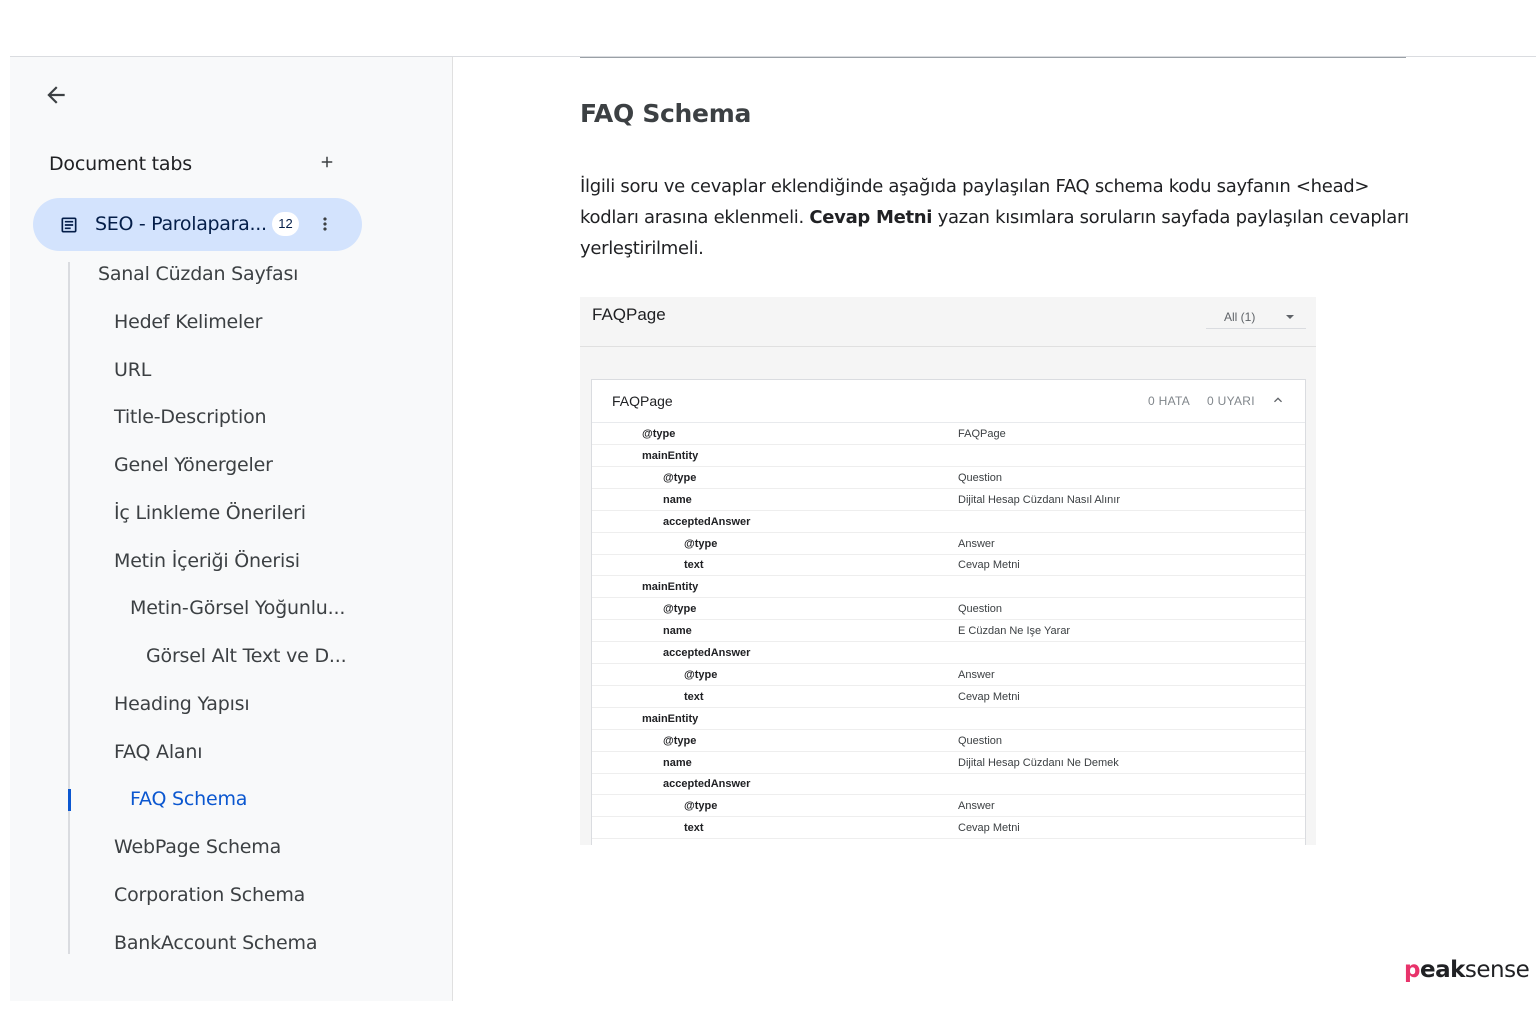 Image resolution: width=1536 pixels, height=1027 pixels. What do you see at coordinates (948, 500) in the screenshot?
I see `schema-row: name Dijital Hesap Cüzdanı Nasıl Alınır` at bounding box center [948, 500].